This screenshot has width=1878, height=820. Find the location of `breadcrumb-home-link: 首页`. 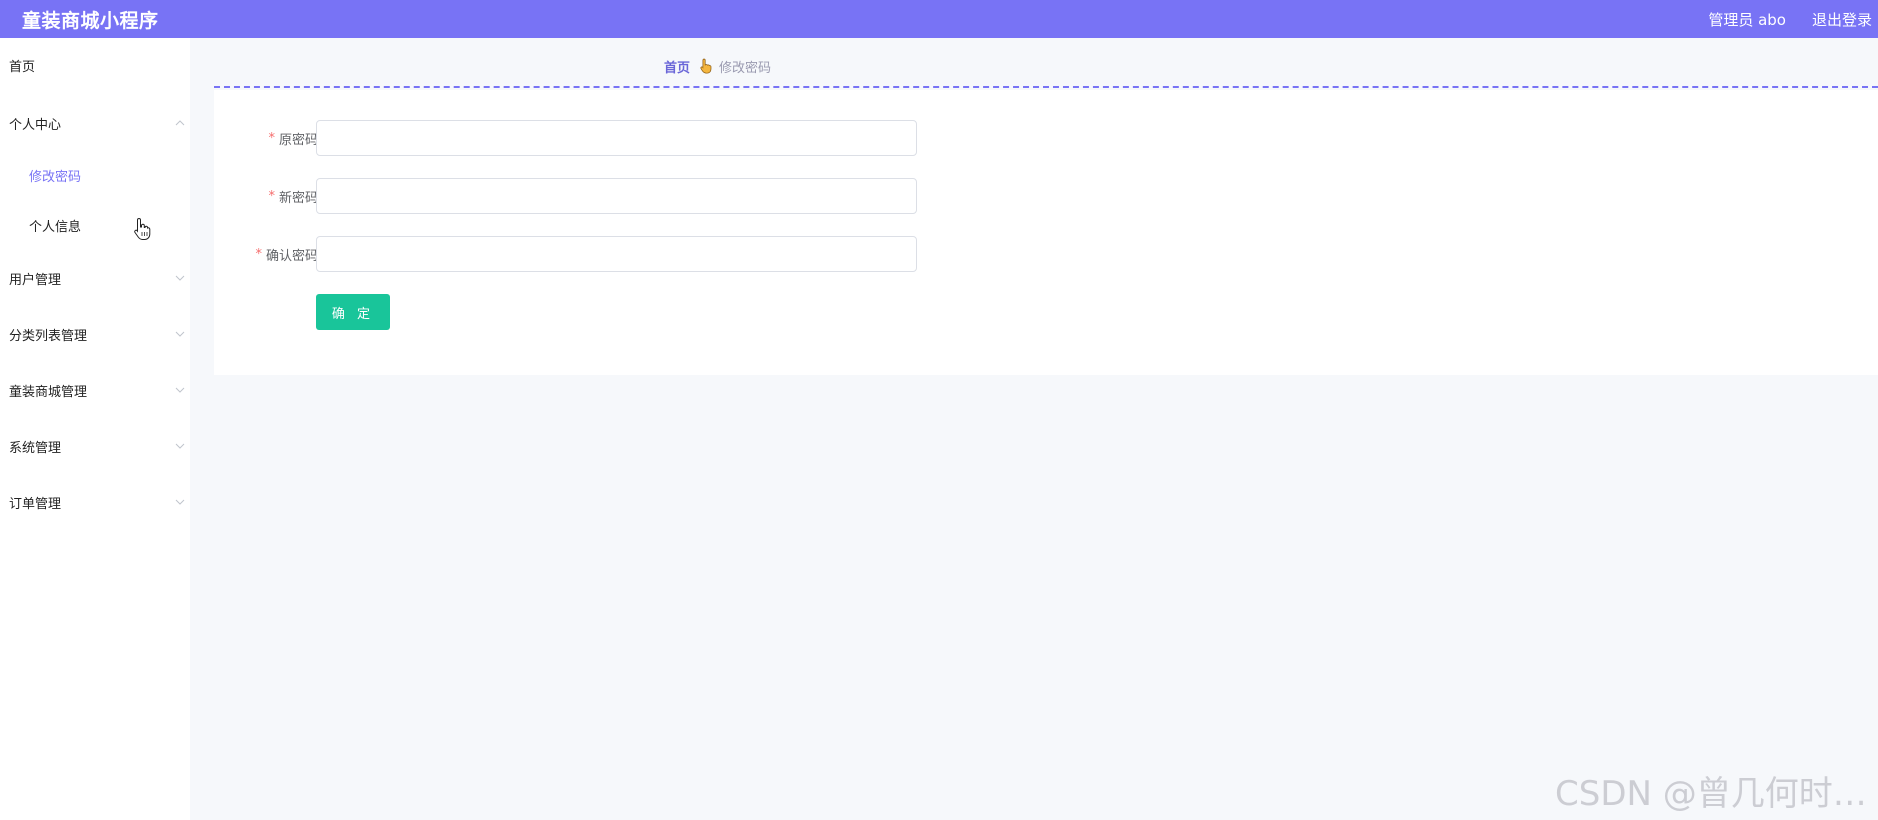

breadcrumb-home-link: 首页 is located at coordinates (677, 66).